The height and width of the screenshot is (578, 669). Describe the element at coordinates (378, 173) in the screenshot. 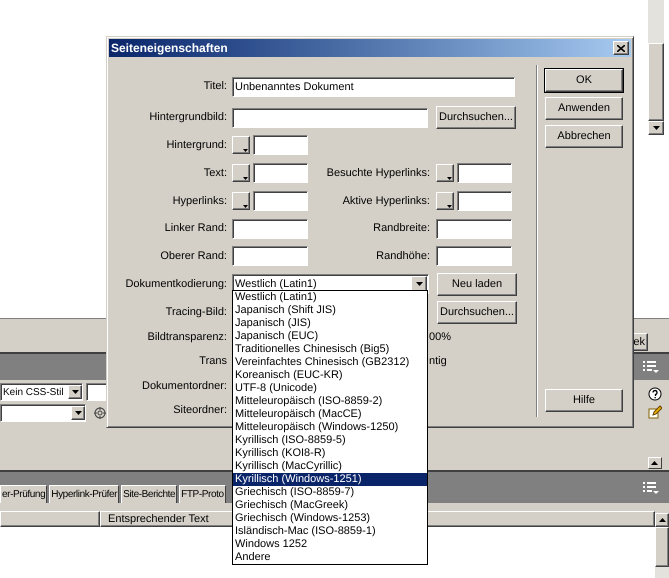

I see `field-label: Besuchte Hyperlinks:` at that location.